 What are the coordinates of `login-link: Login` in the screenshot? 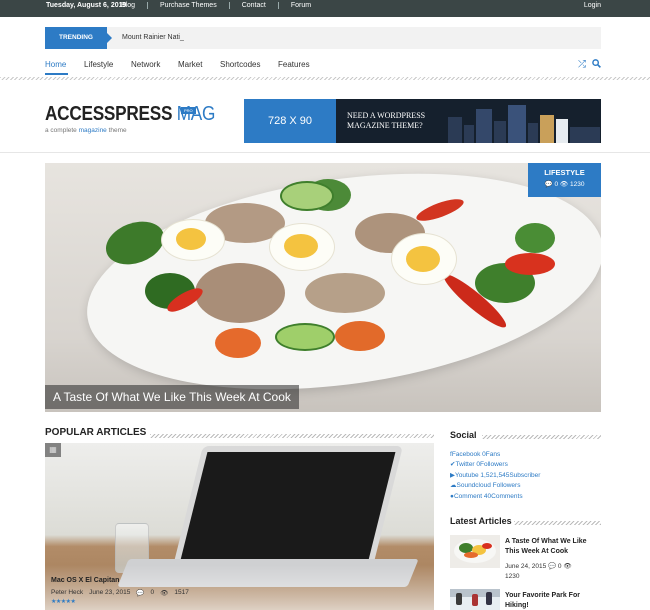 It's located at (592, 5).